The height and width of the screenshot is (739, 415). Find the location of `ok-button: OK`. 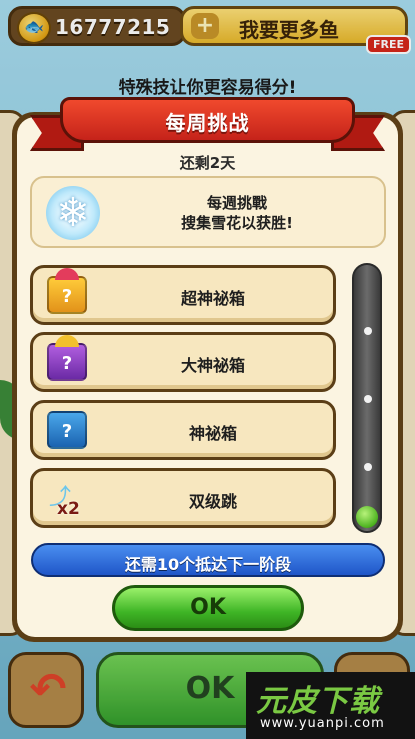

ok-button: OK is located at coordinates (208, 608).